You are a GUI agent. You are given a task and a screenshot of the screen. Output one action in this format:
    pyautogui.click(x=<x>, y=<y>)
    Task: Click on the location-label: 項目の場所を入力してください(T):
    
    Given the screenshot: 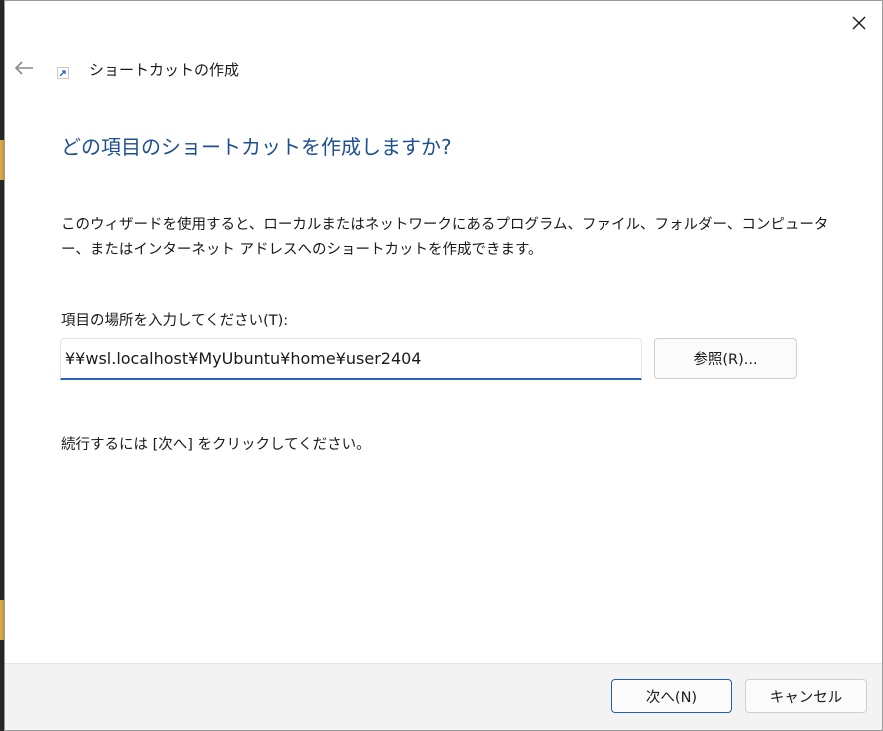 What is the action you would take?
    pyautogui.click(x=175, y=321)
    